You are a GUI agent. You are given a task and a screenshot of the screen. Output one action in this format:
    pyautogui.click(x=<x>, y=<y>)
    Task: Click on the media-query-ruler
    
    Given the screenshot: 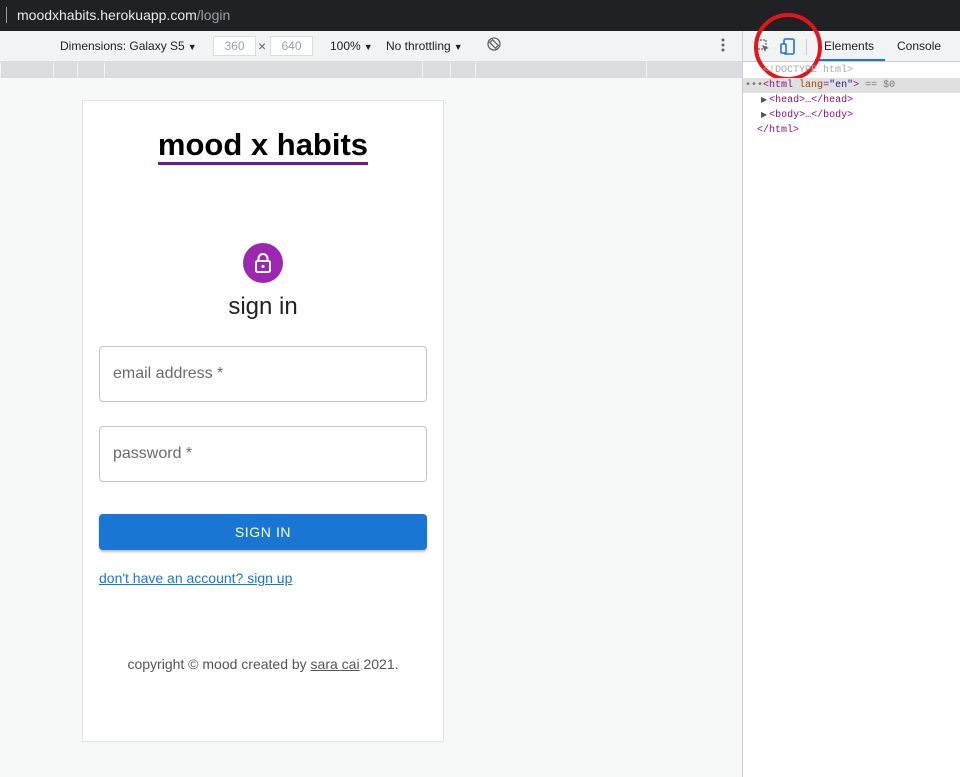 What is the action you would take?
    pyautogui.click(x=371, y=70)
    